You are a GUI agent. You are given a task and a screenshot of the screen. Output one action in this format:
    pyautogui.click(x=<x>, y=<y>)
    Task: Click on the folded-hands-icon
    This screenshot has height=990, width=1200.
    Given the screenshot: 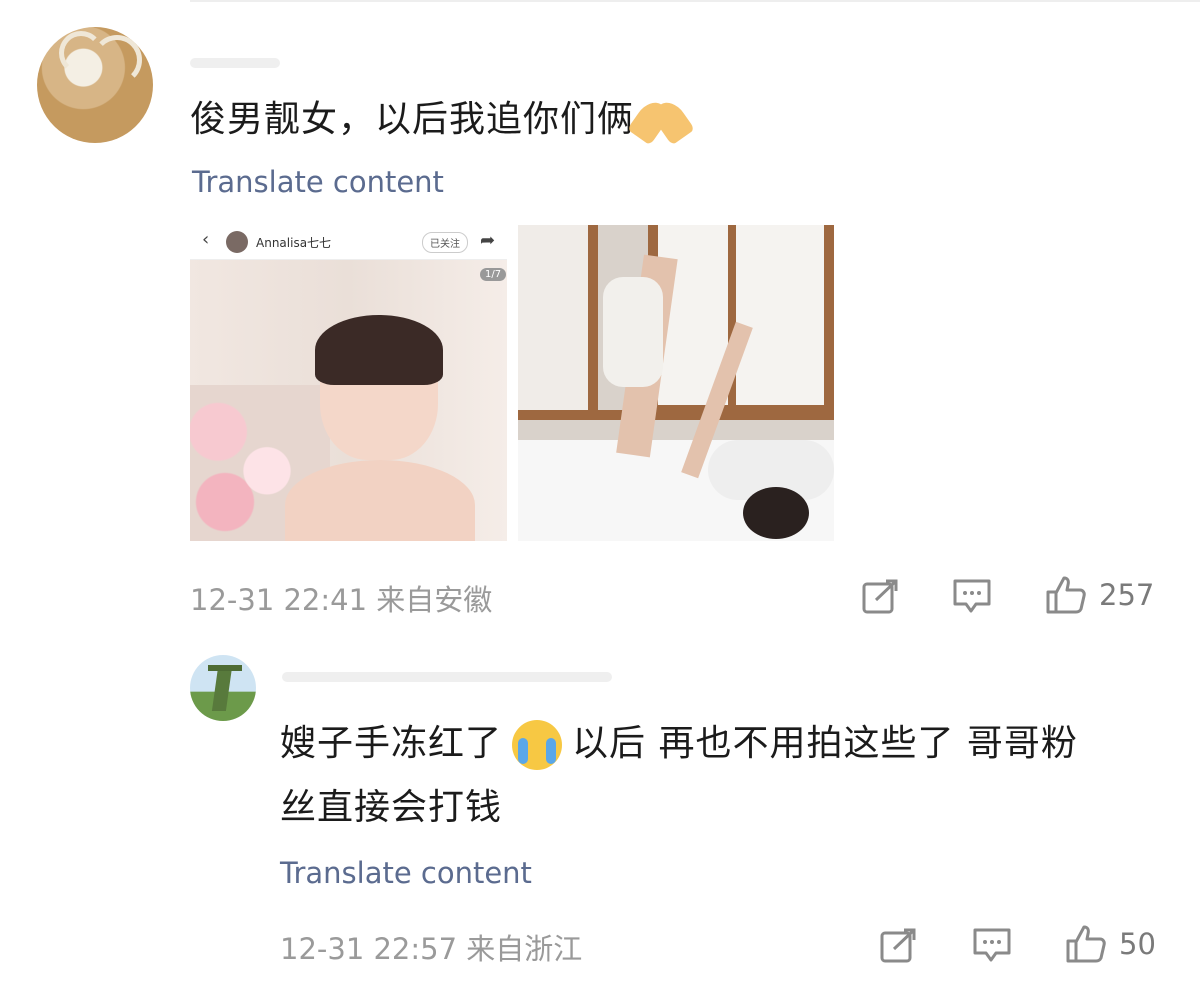 What is the action you would take?
    pyautogui.click(x=661, y=121)
    